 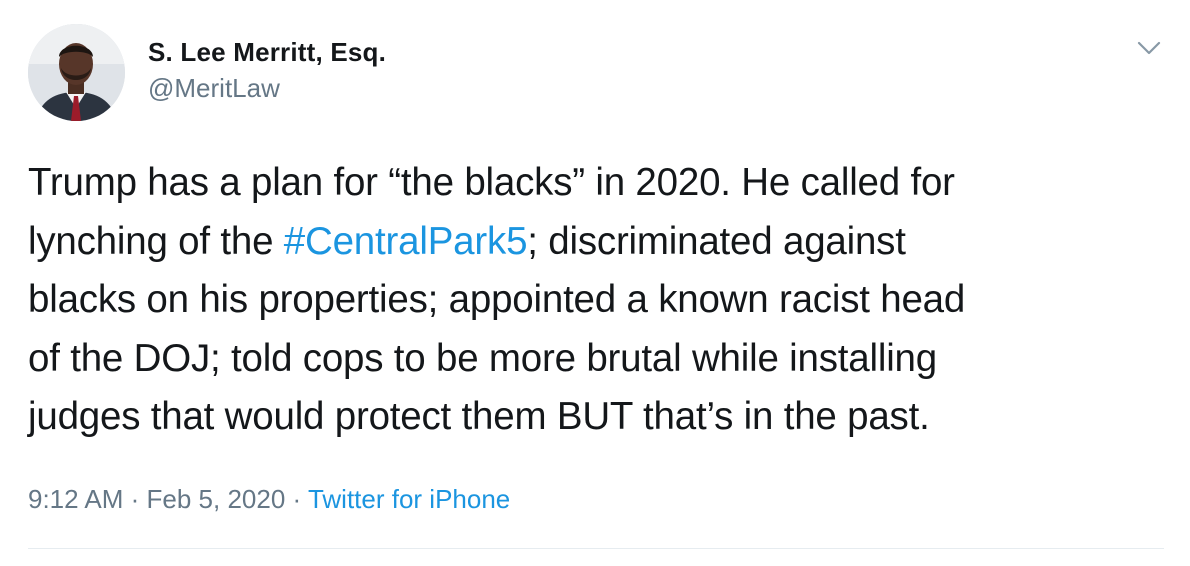 I want to click on user-handle: @MeritLaw, so click(x=267, y=88).